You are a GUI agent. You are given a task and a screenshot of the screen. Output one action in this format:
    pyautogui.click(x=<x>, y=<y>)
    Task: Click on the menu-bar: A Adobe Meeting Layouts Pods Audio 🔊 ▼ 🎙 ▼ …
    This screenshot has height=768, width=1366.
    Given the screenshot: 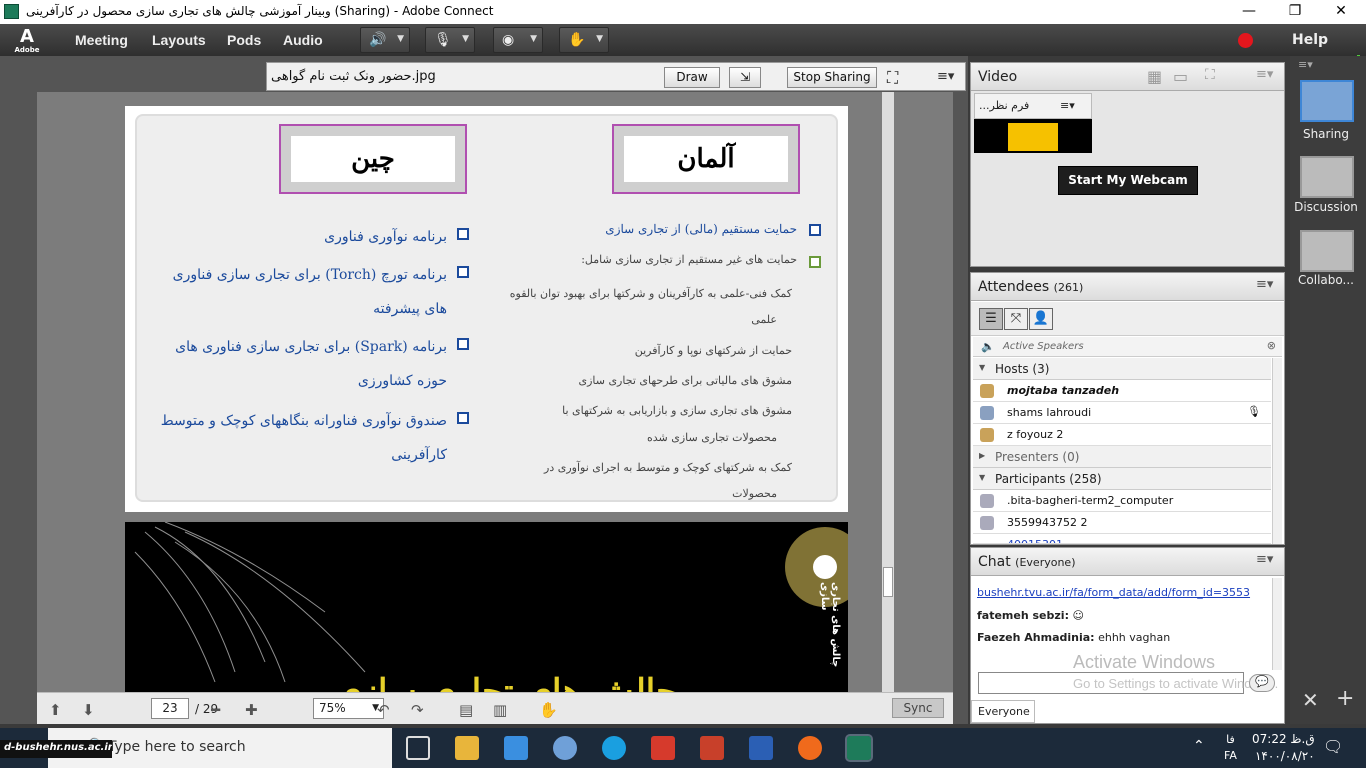 What is the action you would take?
    pyautogui.click(x=683, y=49)
    